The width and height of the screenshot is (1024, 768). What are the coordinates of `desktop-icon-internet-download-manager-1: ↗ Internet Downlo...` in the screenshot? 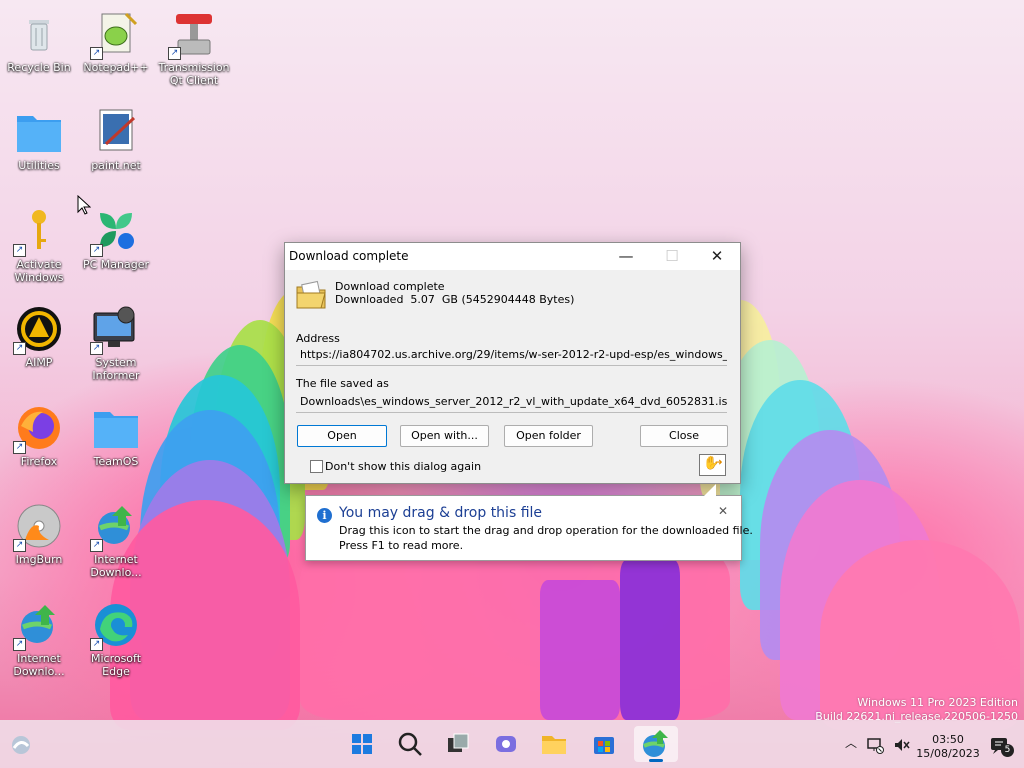 It's located at (116, 540).